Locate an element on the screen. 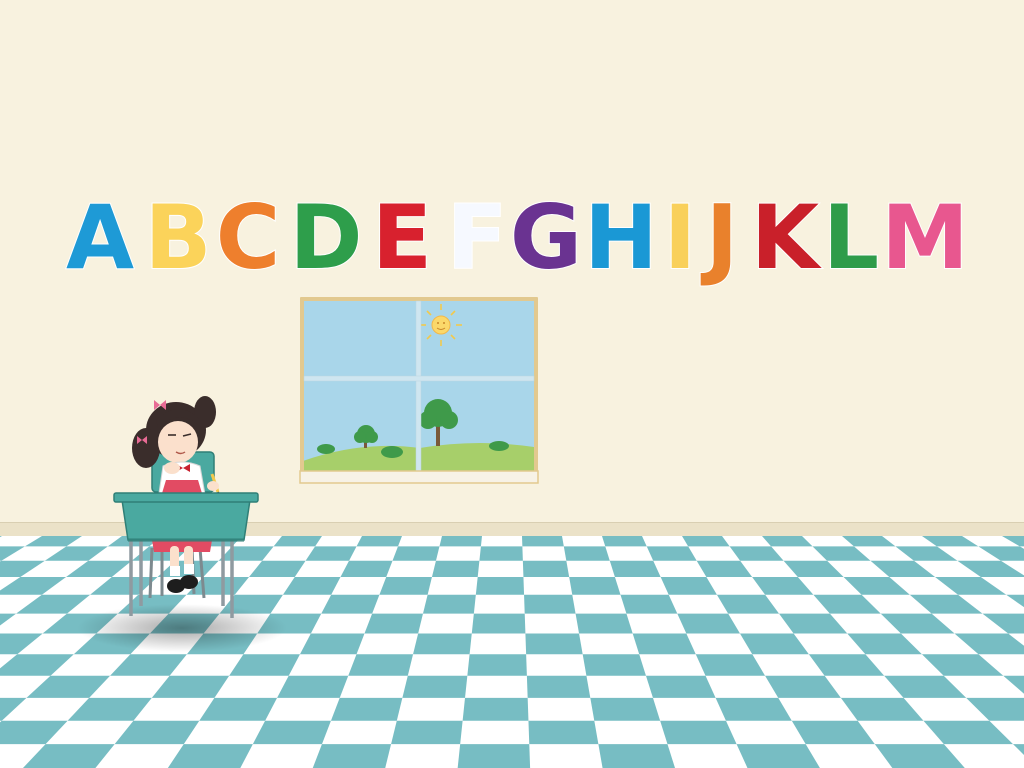 The height and width of the screenshot is (768, 1024). desk-shadow is located at coordinates (182, 628).